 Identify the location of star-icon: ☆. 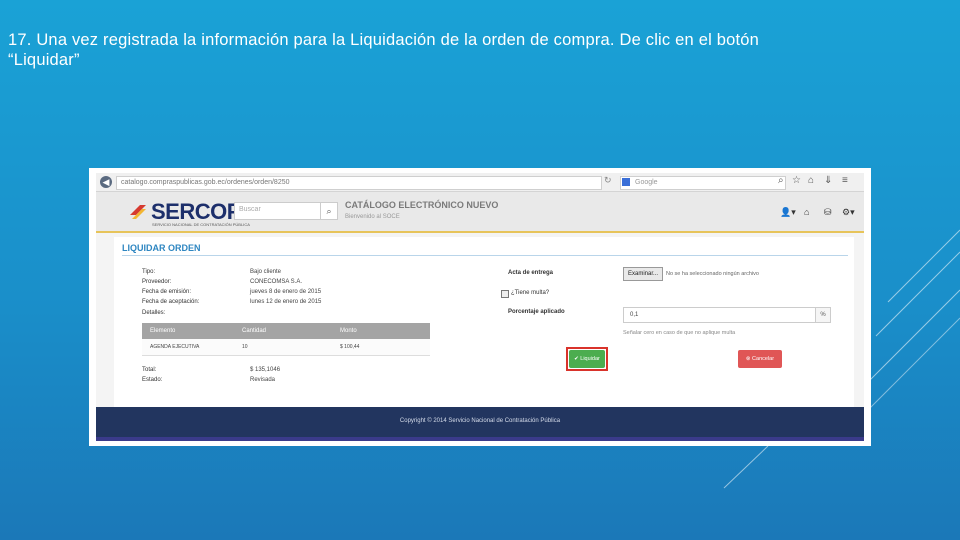
(796, 180).